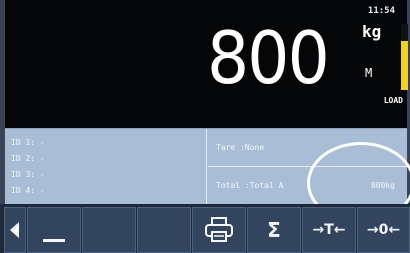 The height and width of the screenshot is (253, 410). I want to click on tare-arrow-icon: →T←, so click(329, 230).